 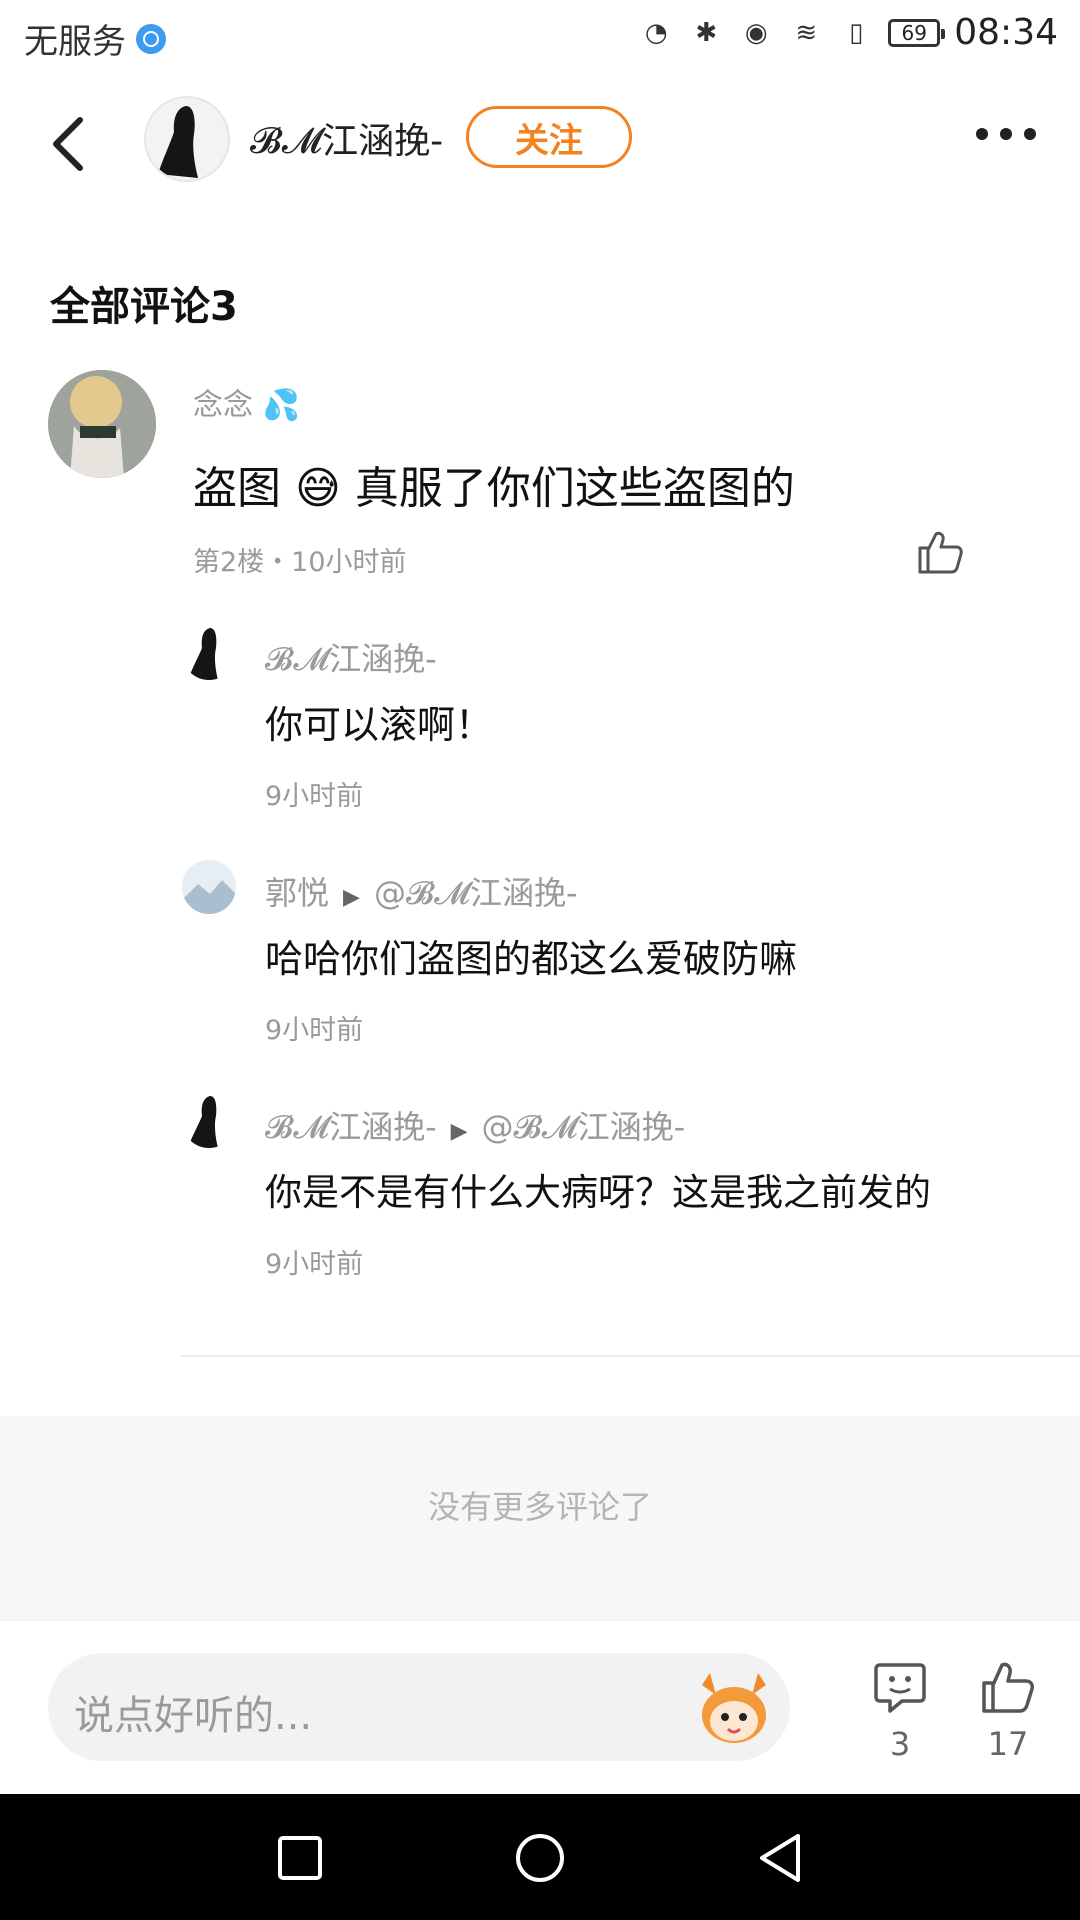 What do you see at coordinates (900, 1744) in the screenshot?
I see `comment-count: 3` at bounding box center [900, 1744].